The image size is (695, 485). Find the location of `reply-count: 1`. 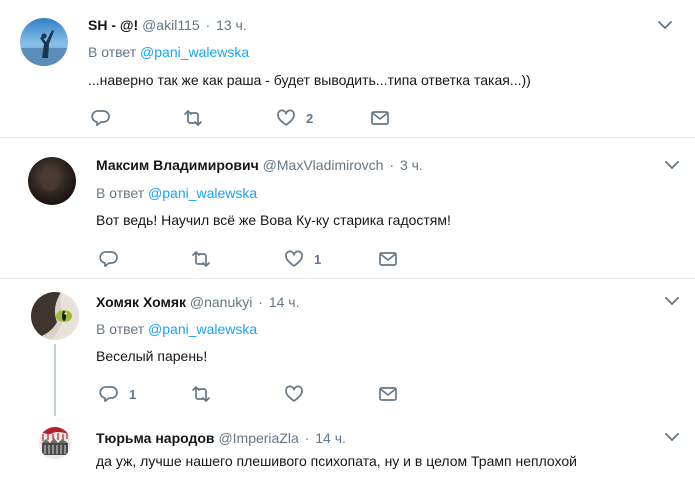

reply-count: 1 is located at coordinates (133, 394).